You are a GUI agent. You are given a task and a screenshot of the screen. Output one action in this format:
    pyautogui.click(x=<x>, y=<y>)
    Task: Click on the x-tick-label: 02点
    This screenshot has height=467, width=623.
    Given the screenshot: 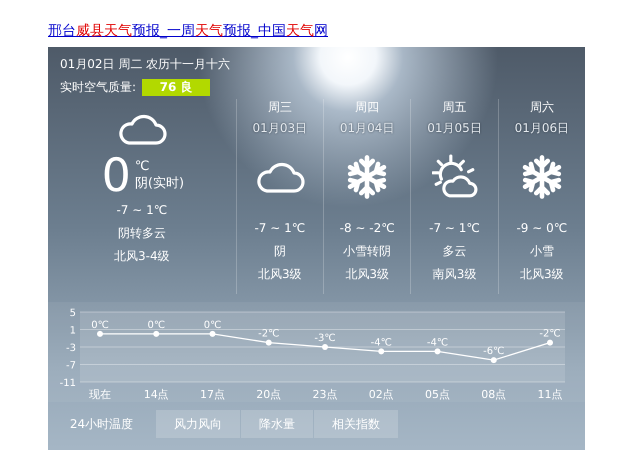 What is the action you would take?
    pyautogui.click(x=381, y=394)
    